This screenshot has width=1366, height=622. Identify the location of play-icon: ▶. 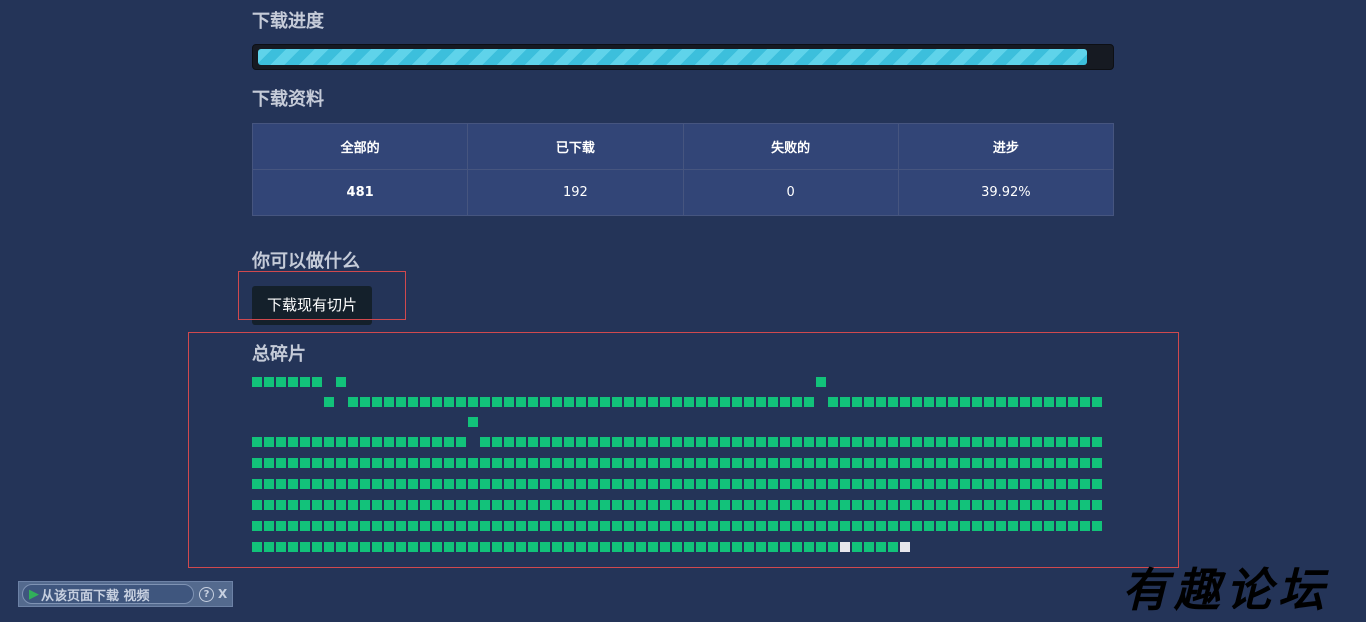
(34, 594).